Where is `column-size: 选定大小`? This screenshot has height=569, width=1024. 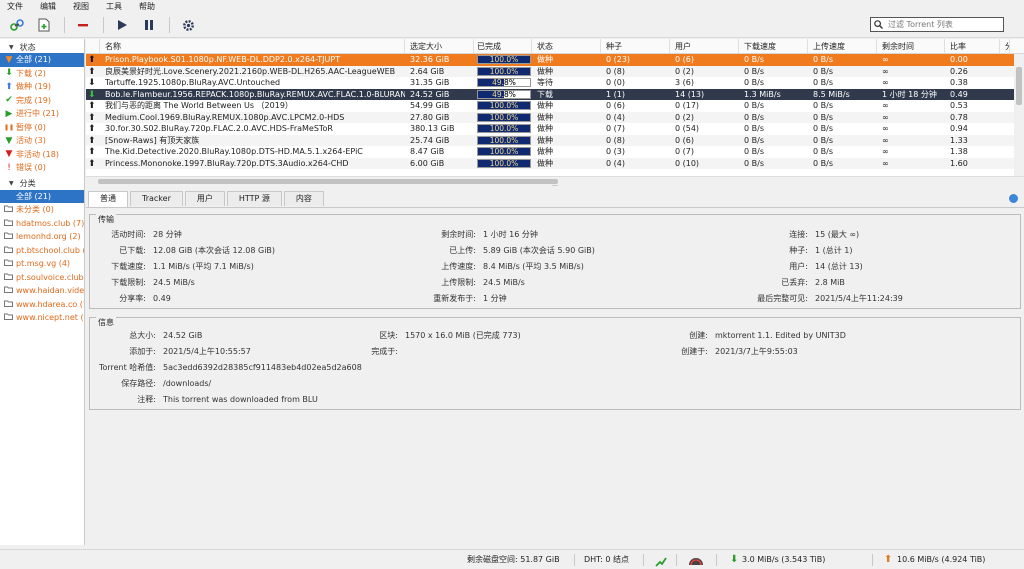
column-size: 选定大小 is located at coordinates (439, 46).